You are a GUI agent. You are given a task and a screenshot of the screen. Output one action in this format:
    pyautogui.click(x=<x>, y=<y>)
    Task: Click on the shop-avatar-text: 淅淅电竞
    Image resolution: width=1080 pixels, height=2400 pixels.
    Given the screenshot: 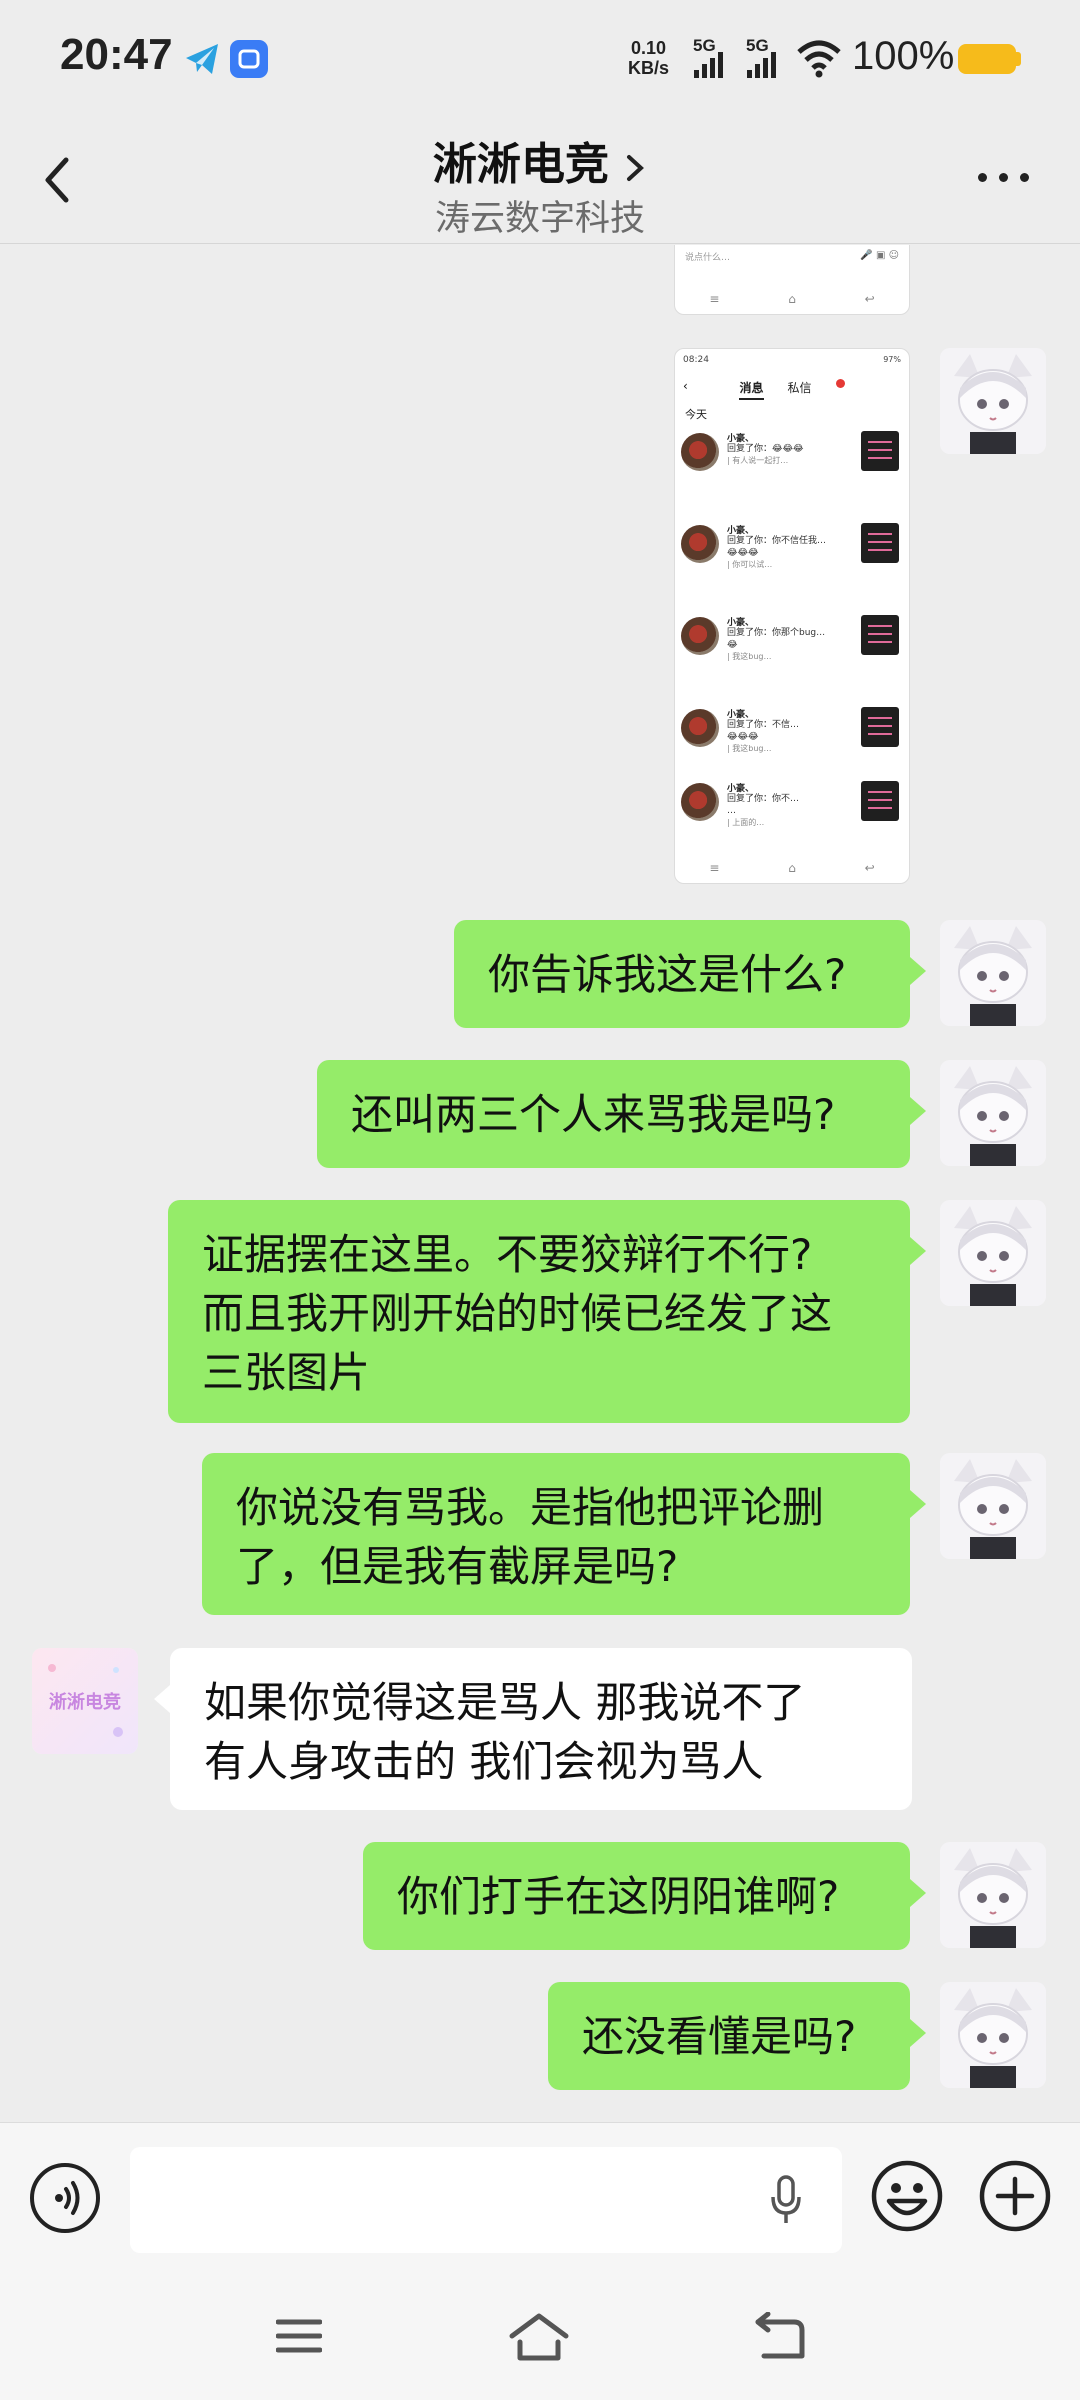 What is the action you would take?
    pyautogui.click(x=85, y=1702)
    